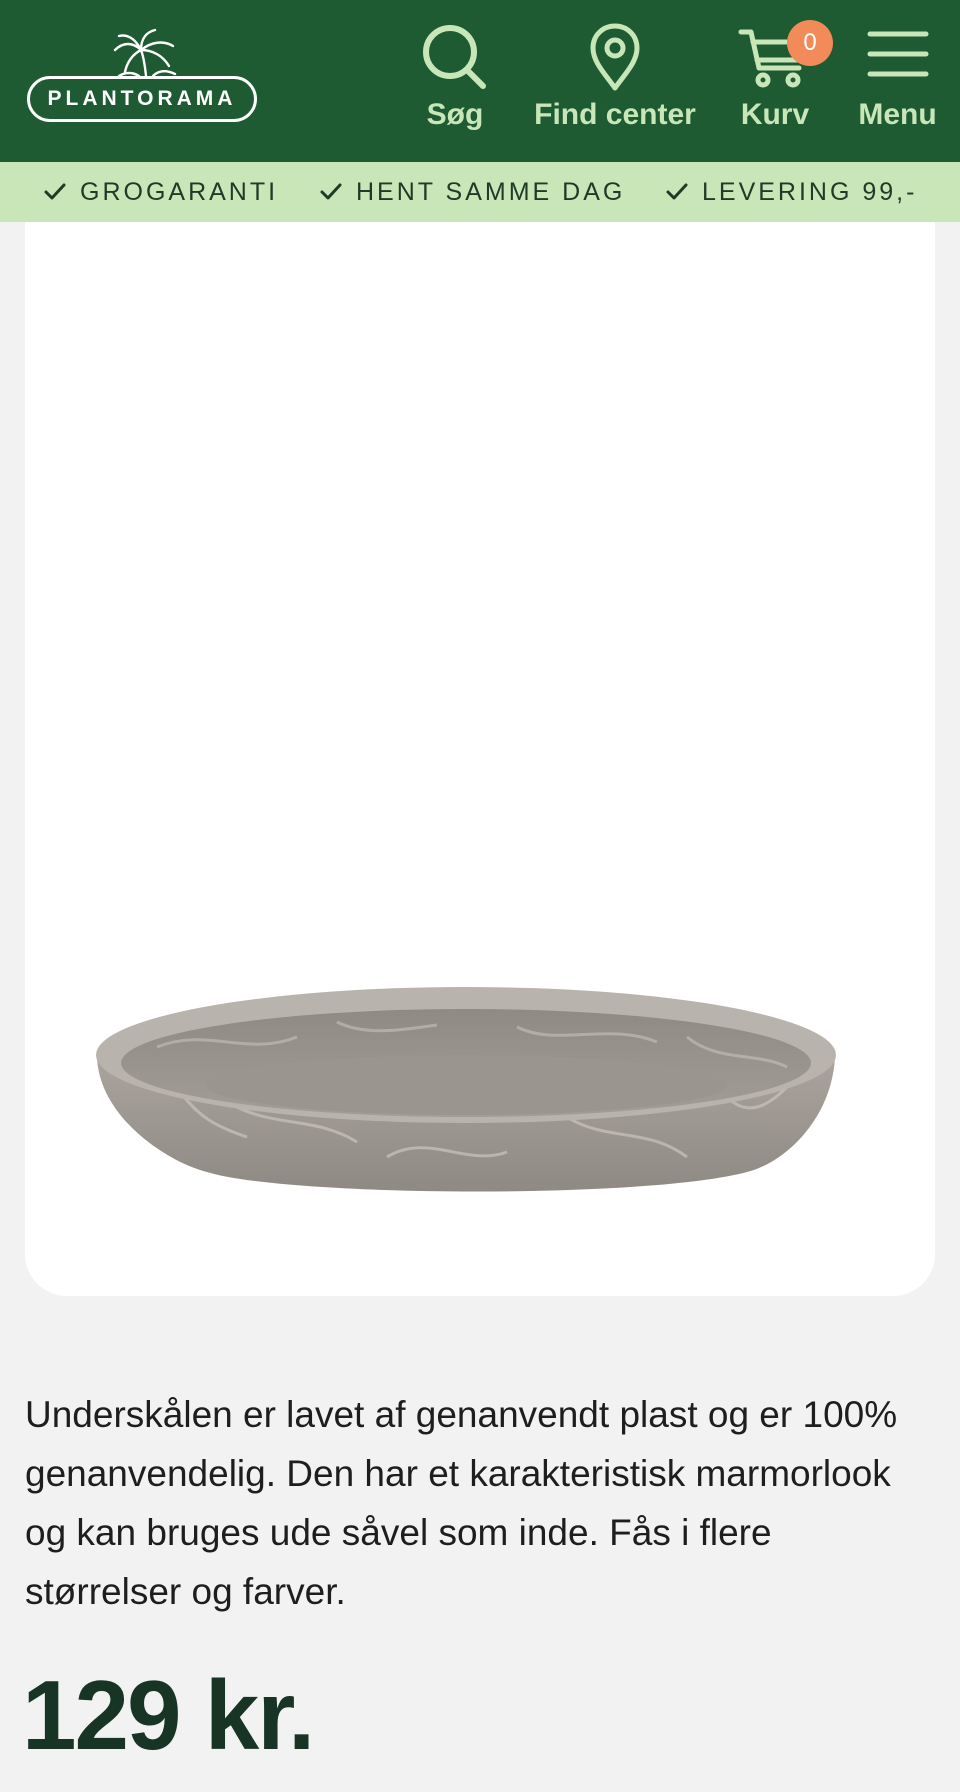 Image resolution: width=960 pixels, height=1792 pixels. What do you see at coordinates (466, 1089) in the screenshot?
I see `saucer-image` at bounding box center [466, 1089].